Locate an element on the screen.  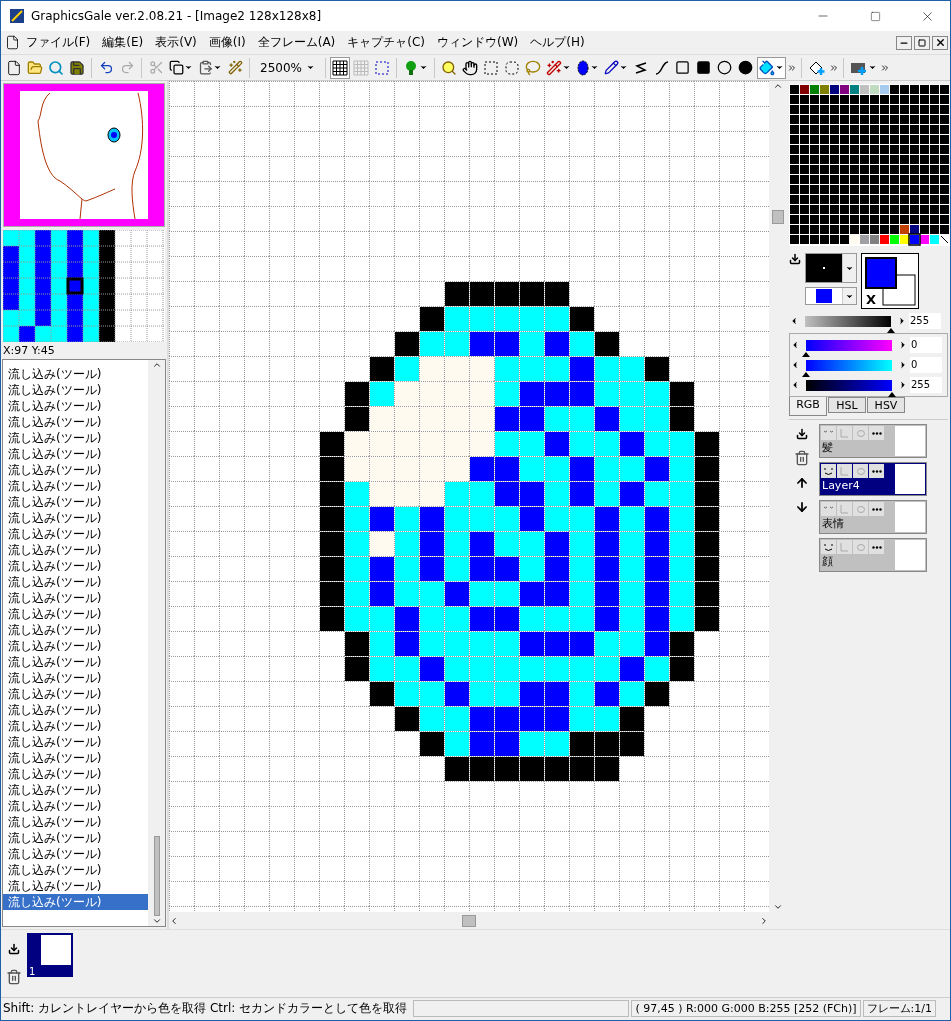
color-model-tab: HSL is located at coordinates (847, 405).